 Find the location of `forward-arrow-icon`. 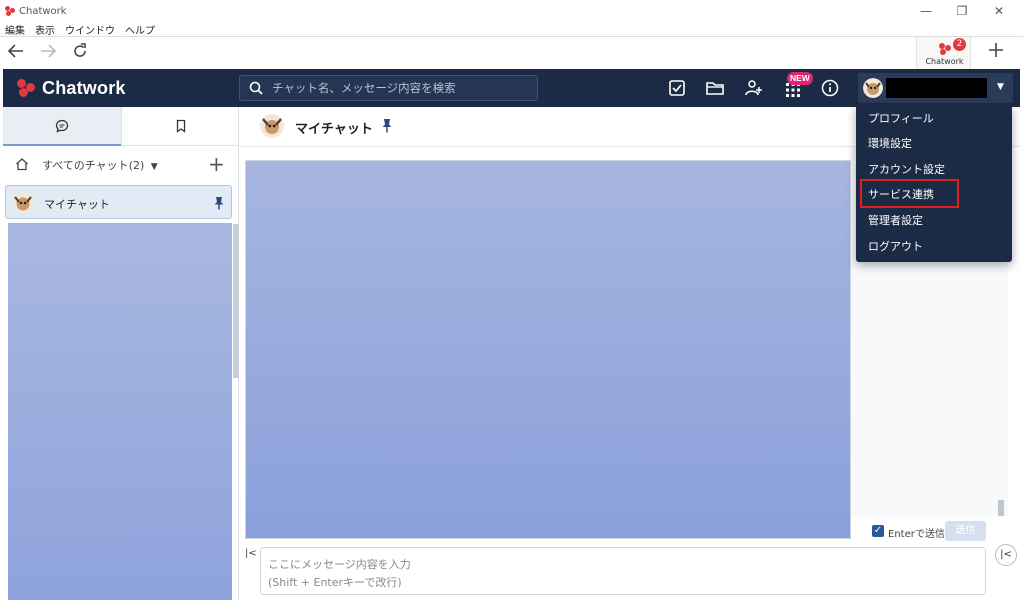

forward-arrow-icon is located at coordinates (48, 53).